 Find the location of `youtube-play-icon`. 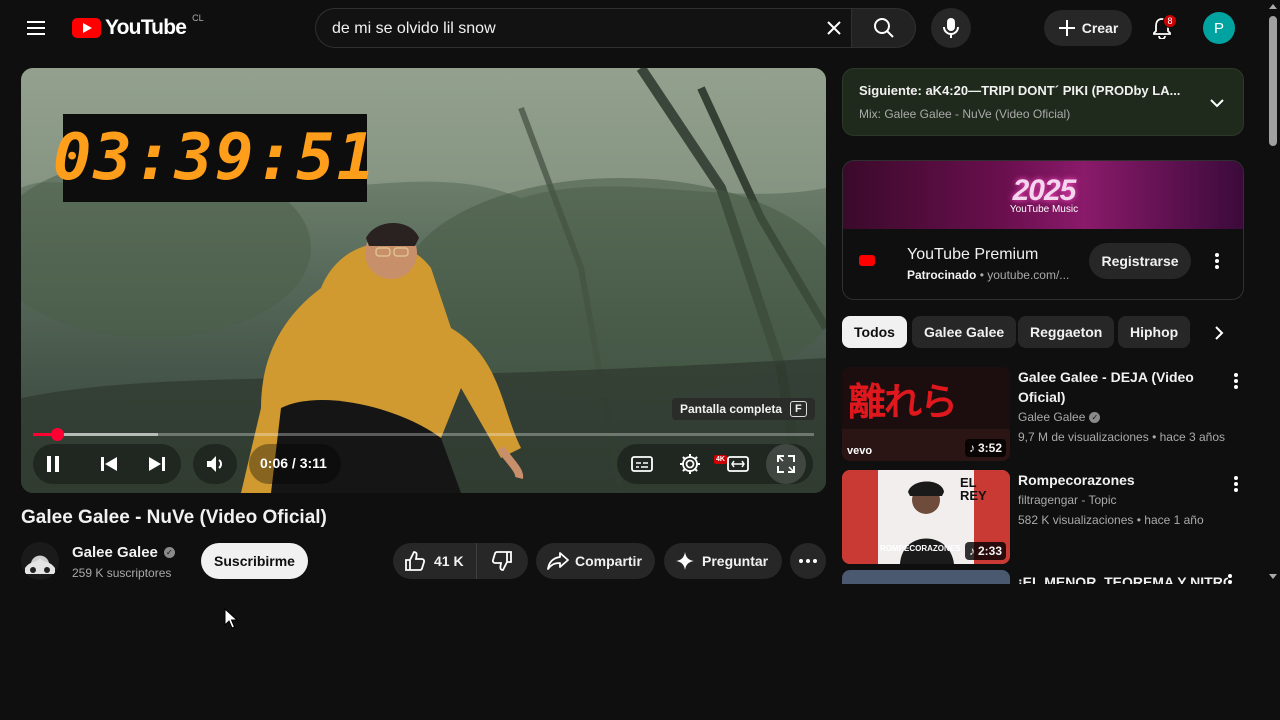

youtube-play-icon is located at coordinates (86, 28).